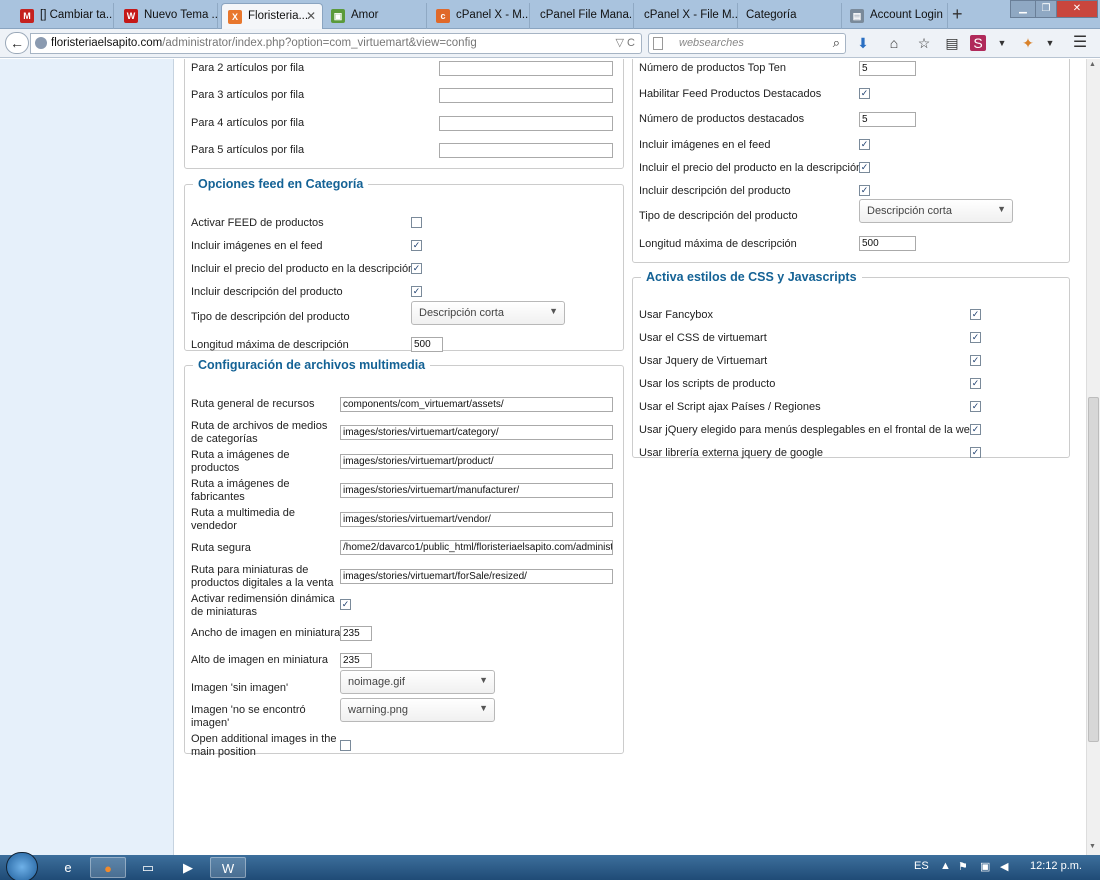 Image resolution: width=1100 pixels, height=880 pixels. What do you see at coordinates (864, 93) in the screenshot?
I see `featured-feed-checkbox: ✓` at bounding box center [864, 93].